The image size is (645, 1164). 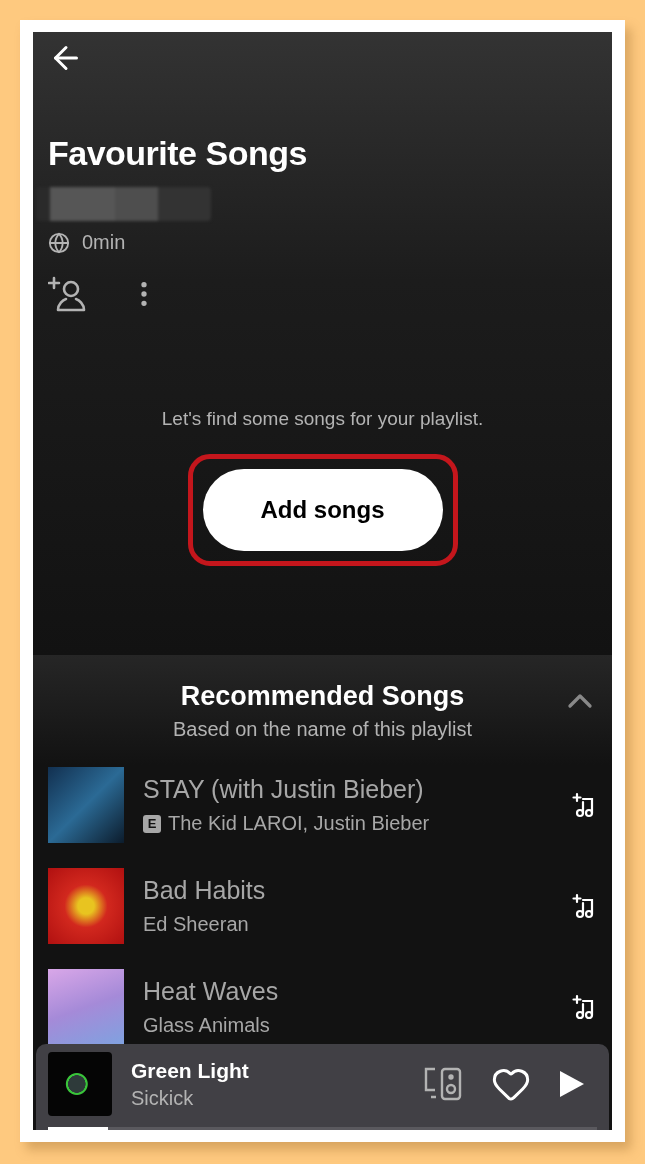 What do you see at coordinates (322, 419) in the screenshot?
I see `empty-playlist-message: Let's find some songs for your playlist.` at bounding box center [322, 419].